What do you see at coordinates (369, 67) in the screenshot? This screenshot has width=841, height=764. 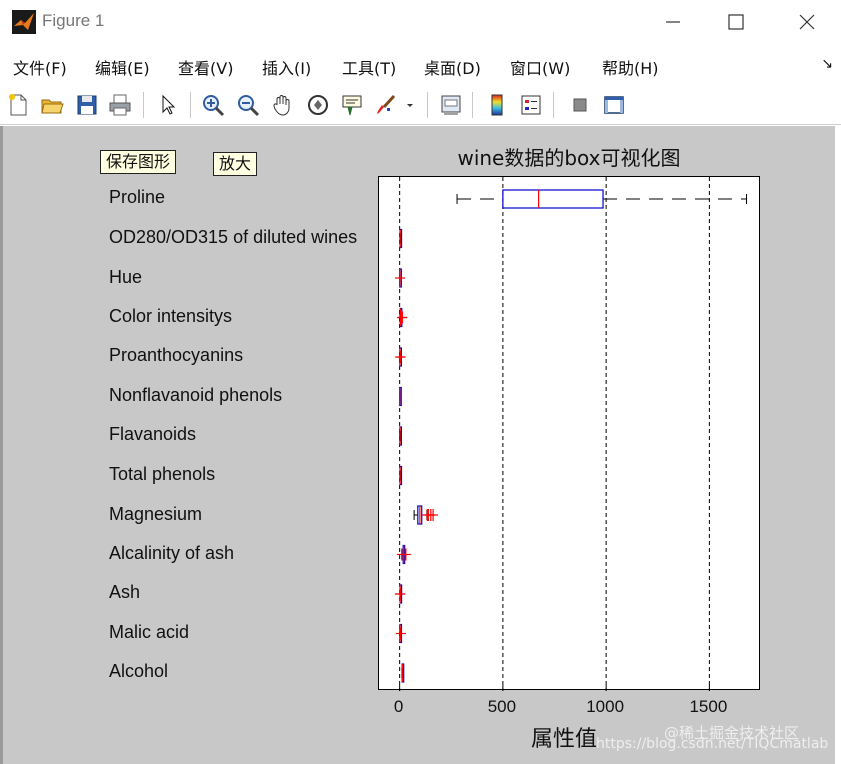 I see `menu-tools: 工具(T)` at bounding box center [369, 67].